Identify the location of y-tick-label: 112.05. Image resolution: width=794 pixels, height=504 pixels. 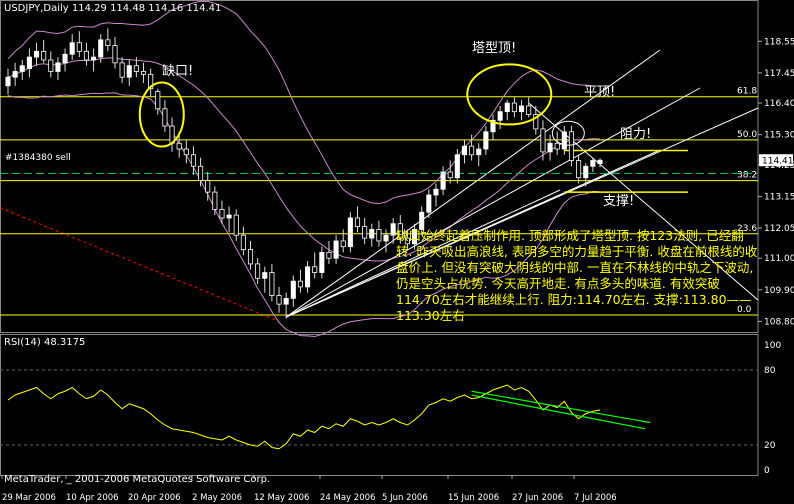
(779, 229).